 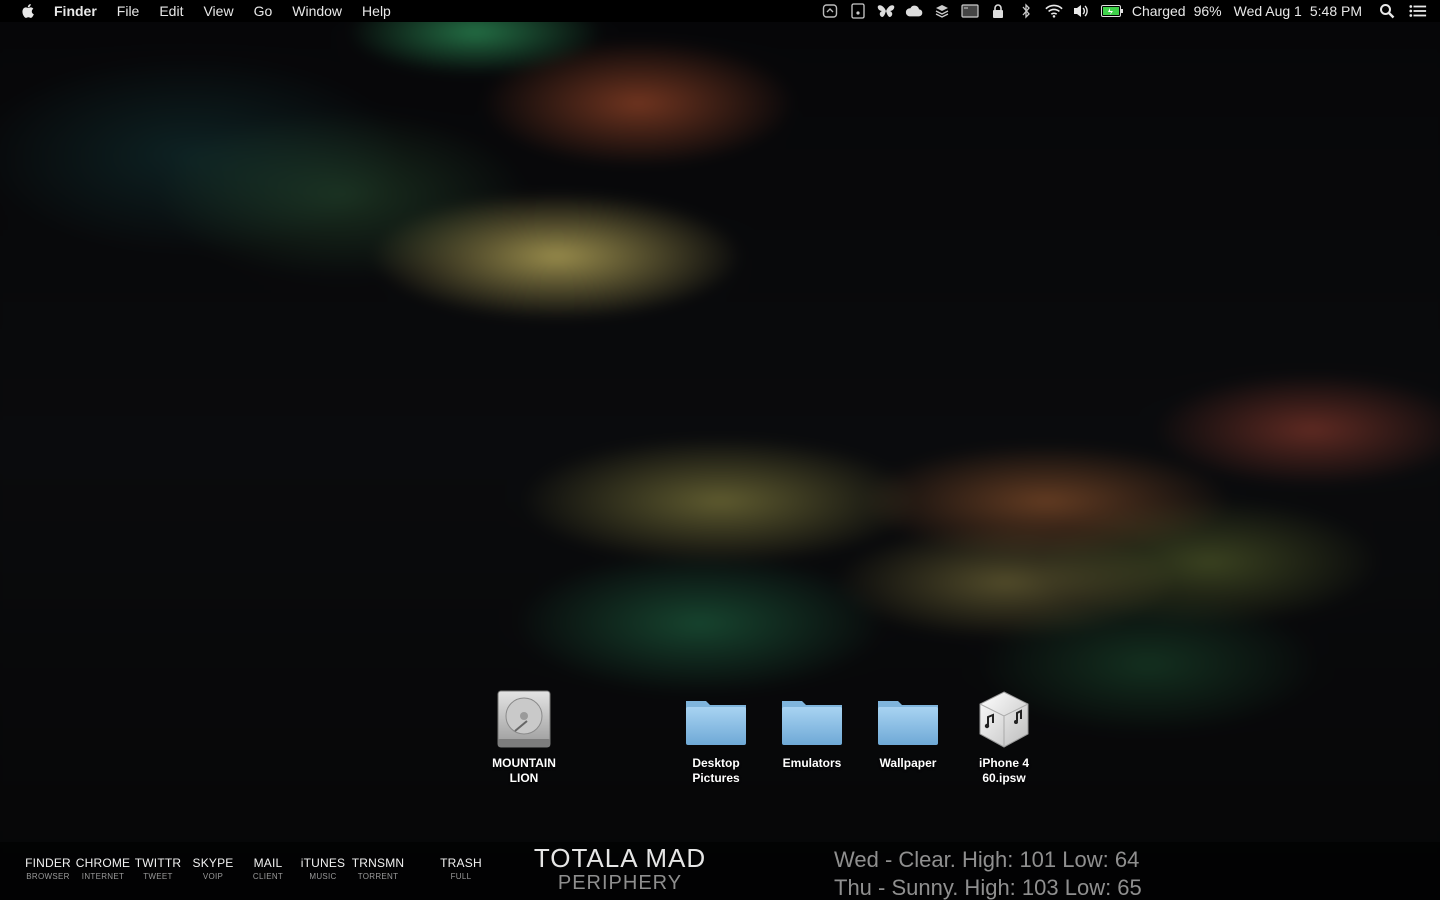 What do you see at coordinates (942, 11) in the screenshot?
I see `layers-icon` at bounding box center [942, 11].